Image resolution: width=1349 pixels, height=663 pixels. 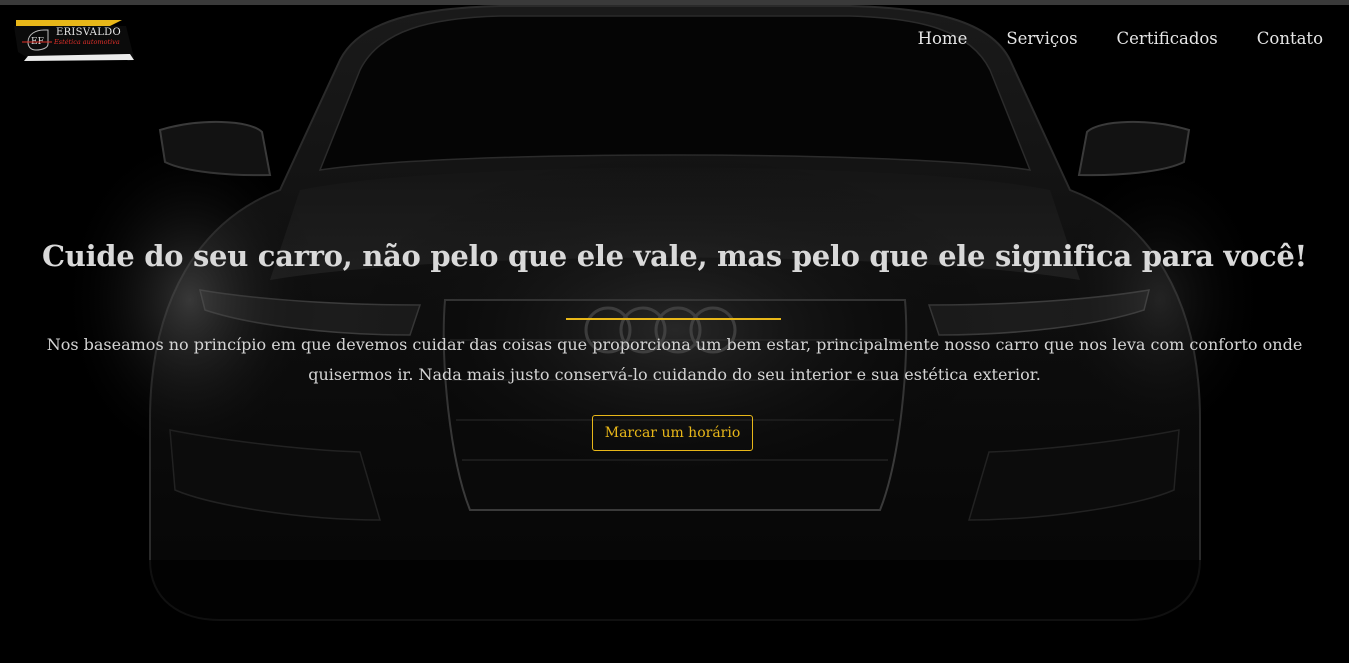 I want to click on brand-logo: EF ERISVALDO Estética automotiva, so click(x=75, y=40).